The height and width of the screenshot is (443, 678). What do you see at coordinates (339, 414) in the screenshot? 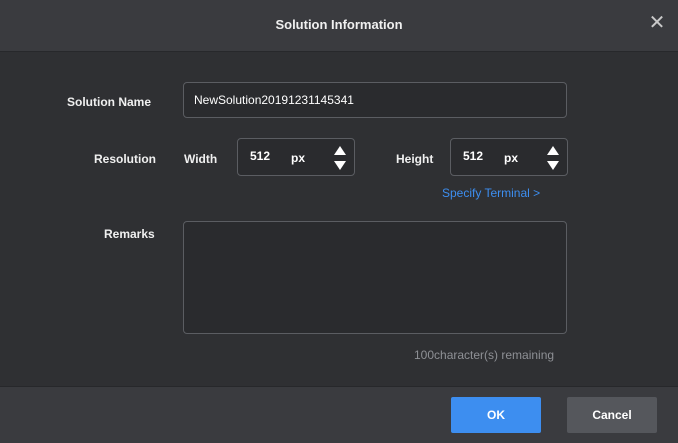
I see `dialog-footer: OK Cancel` at bounding box center [339, 414].